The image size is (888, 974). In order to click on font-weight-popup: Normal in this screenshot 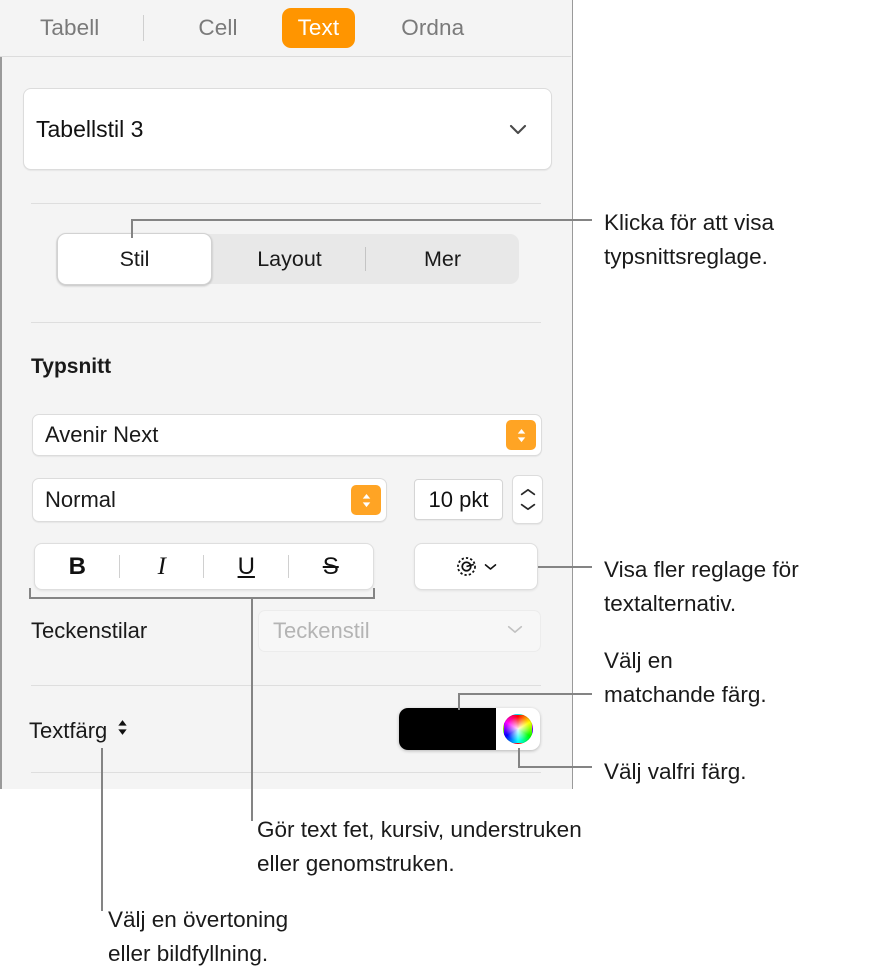, I will do `click(209, 500)`.